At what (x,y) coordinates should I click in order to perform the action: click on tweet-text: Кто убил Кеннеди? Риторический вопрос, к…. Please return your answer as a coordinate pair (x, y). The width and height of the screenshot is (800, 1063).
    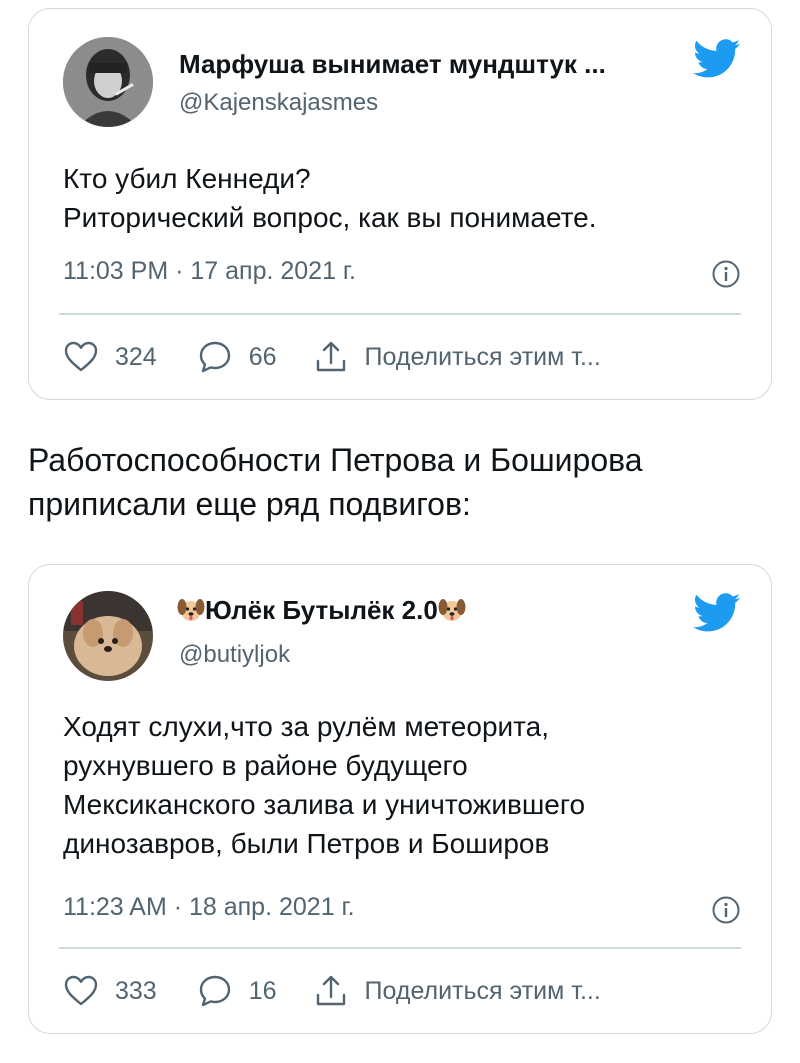
    Looking at the image, I should click on (330, 198).